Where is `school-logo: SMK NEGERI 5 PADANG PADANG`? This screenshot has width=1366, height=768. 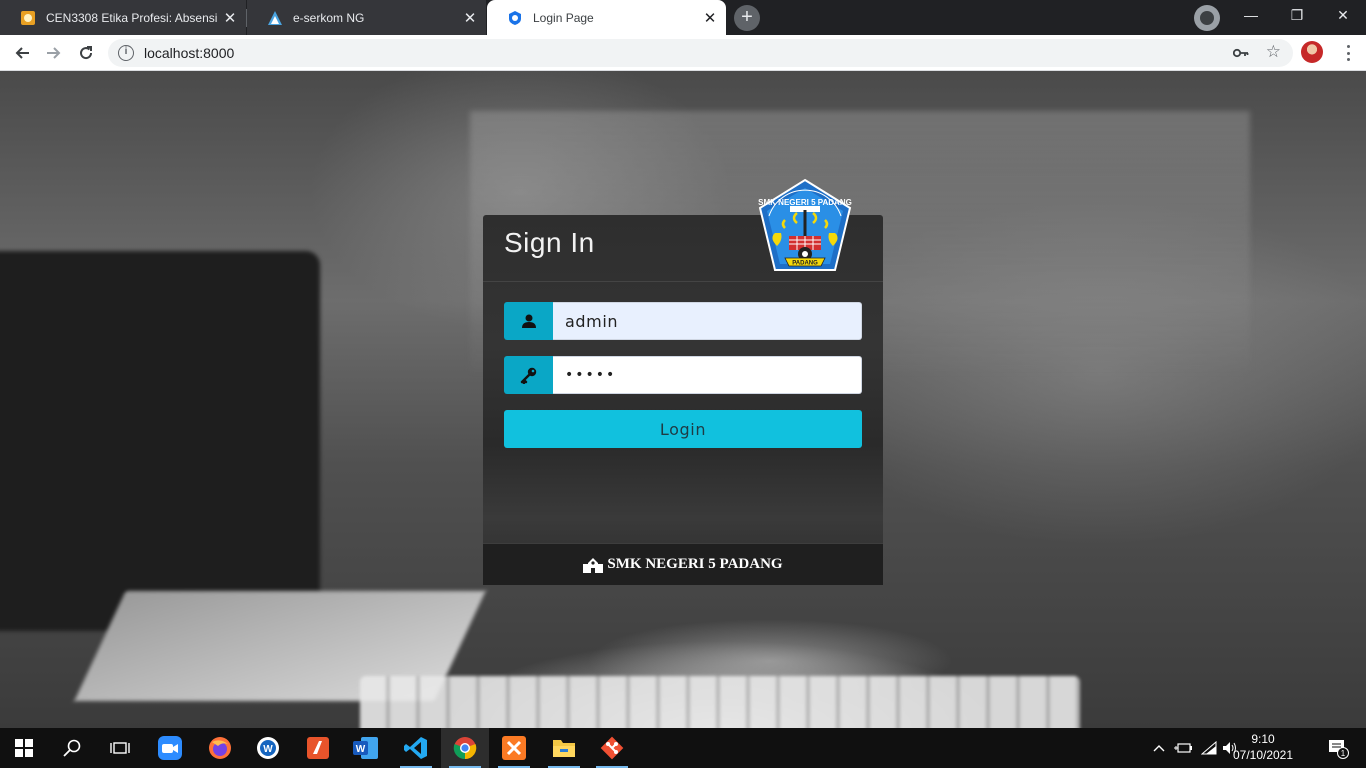
school-logo: SMK NEGERI 5 PADANG PADANG is located at coordinates (805, 224).